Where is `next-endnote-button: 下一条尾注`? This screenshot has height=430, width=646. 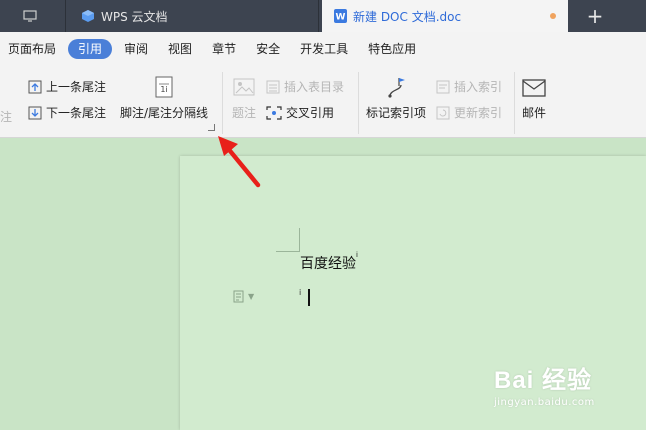 next-endnote-button: 下一条尾注 is located at coordinates (67, 112).